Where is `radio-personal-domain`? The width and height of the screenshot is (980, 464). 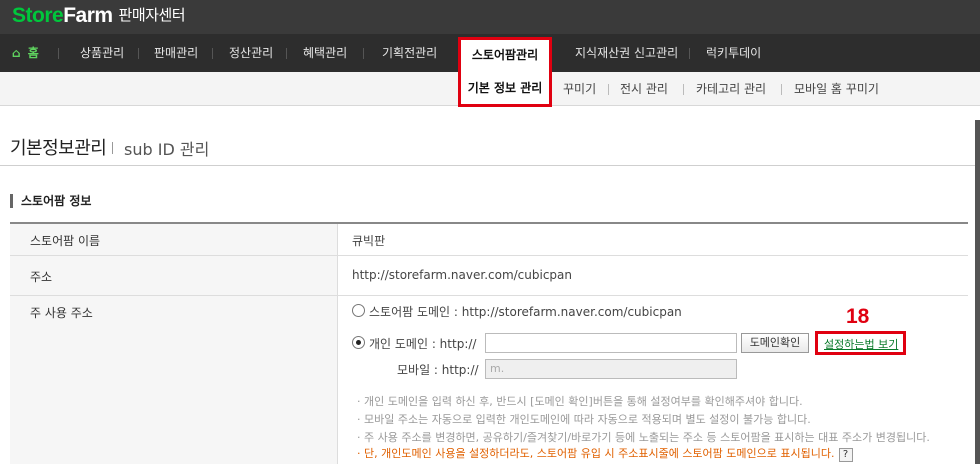
radio-personal-domain is located at coordinates (358, 342).